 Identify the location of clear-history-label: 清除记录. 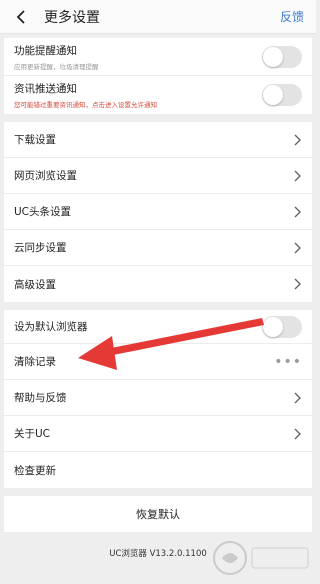
(35, 362).